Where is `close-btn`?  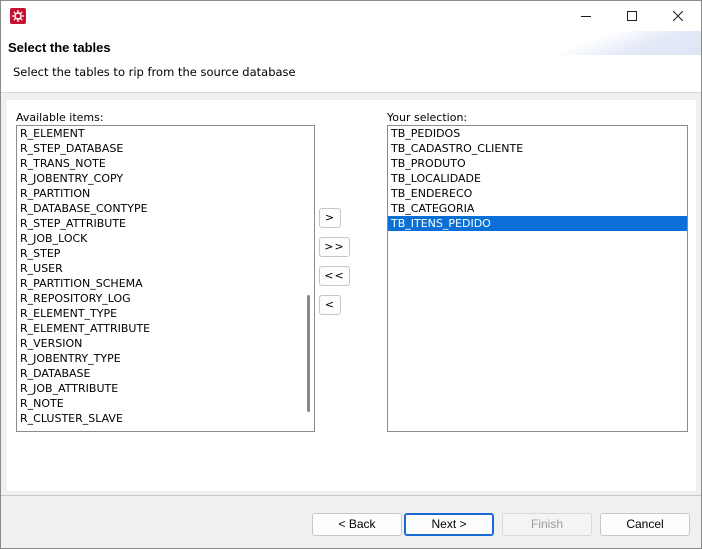
close-btn is located at coordinates (678, 16).